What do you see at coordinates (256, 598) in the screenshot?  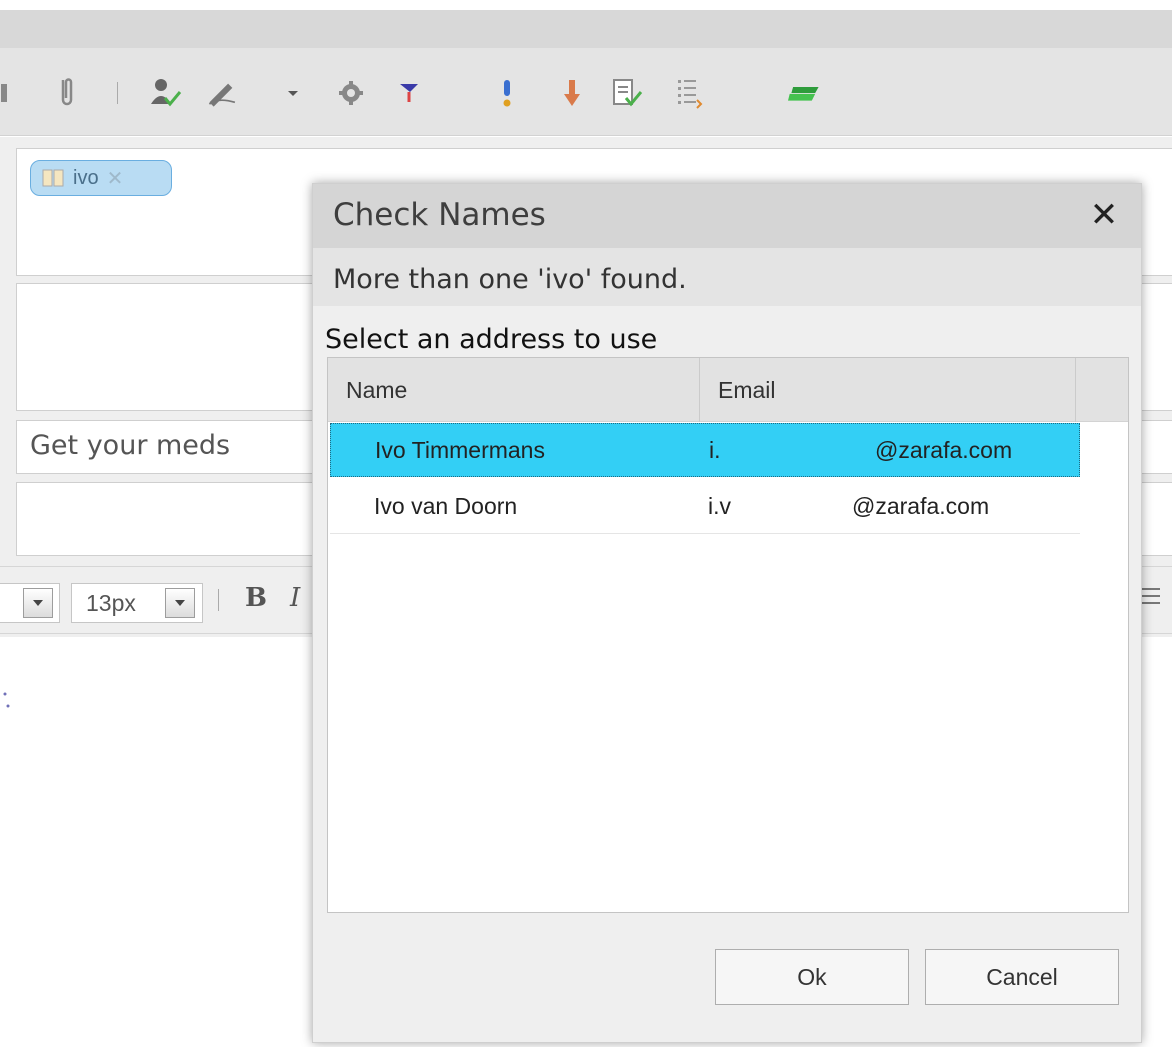 I see `bold-button: B` at bounding box center [256, 598].